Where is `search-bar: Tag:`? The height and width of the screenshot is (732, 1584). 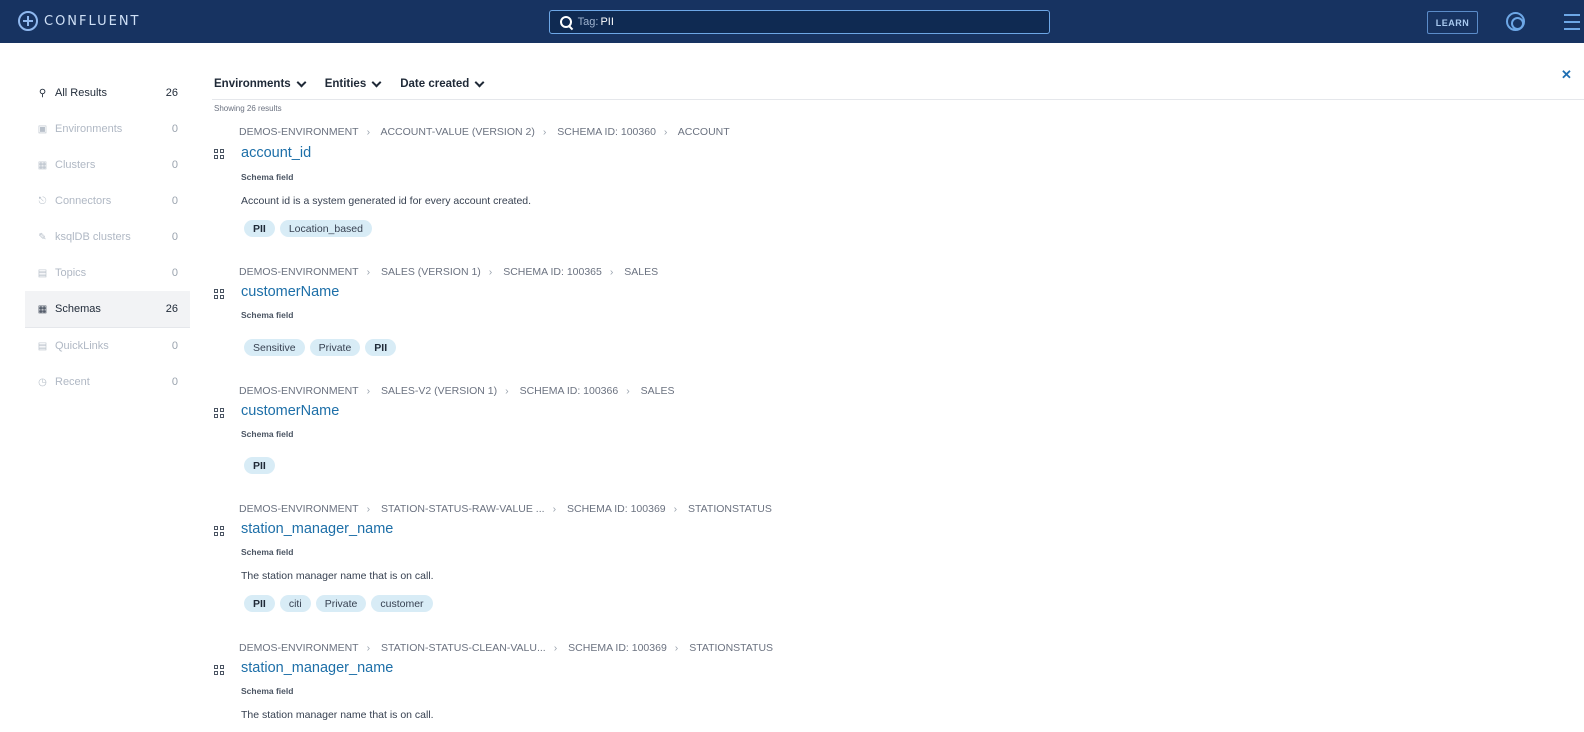 search-bar: Tag: is located at coordinates (799, 22).